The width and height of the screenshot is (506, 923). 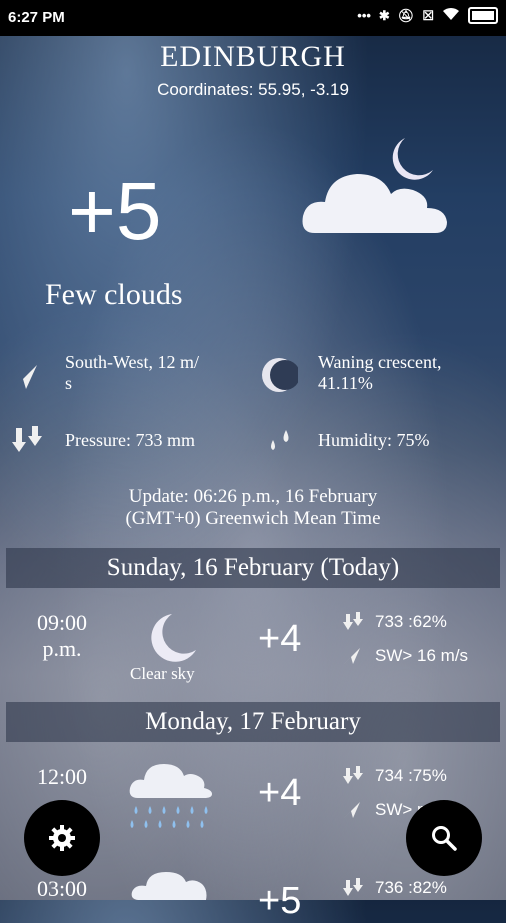 I want to click on gear-icon, so click(x=62, y=838).